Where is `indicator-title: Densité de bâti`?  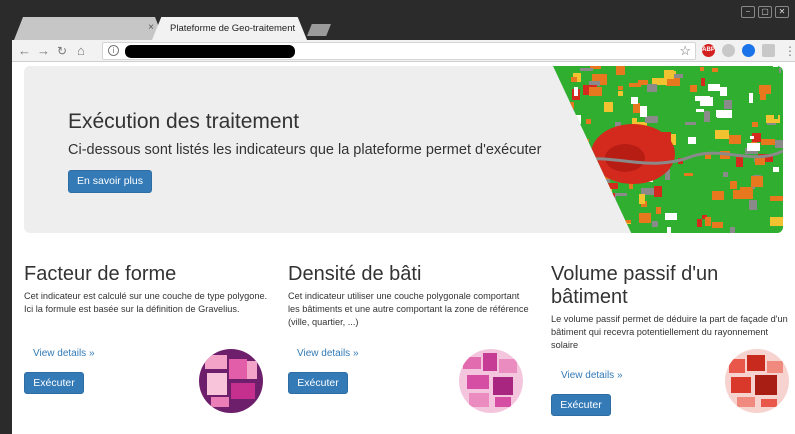
indicator-title: Densité de bâti is located at coordinates (355, 274).